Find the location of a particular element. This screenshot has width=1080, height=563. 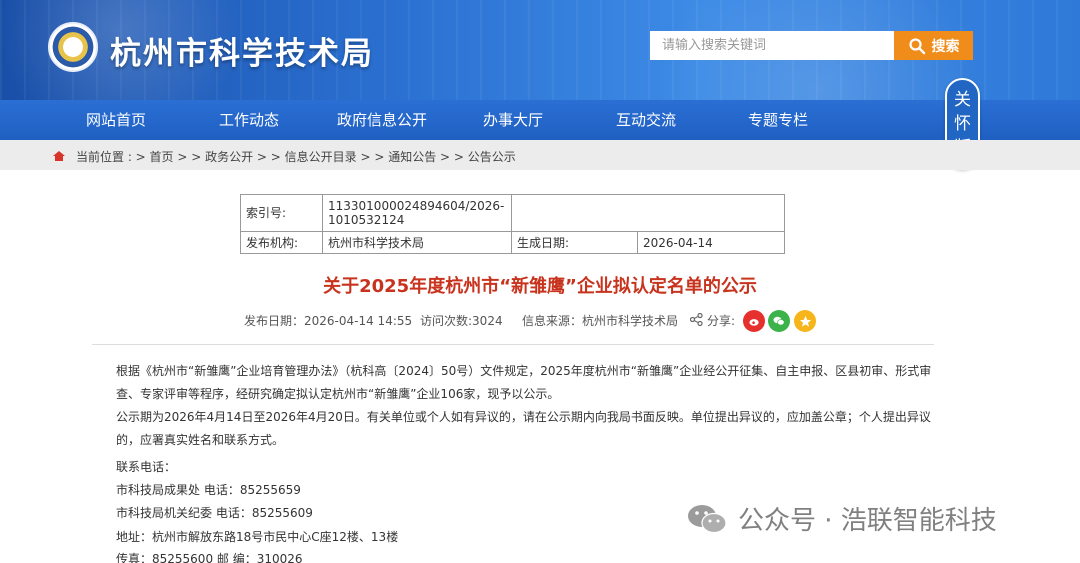

main-nav: 网站首页 工作动态 政府信息公开 办事大厅 互动交流 专题专栏 is located at coordinates (540, 120).